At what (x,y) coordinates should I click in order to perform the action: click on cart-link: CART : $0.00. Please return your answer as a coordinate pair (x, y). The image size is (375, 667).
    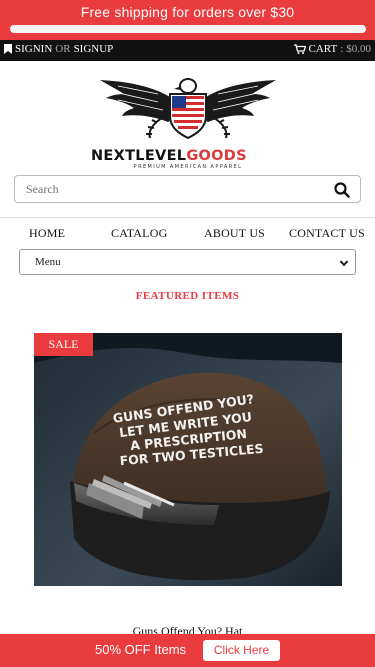
    Looking at the image, I should click on (332, 49).